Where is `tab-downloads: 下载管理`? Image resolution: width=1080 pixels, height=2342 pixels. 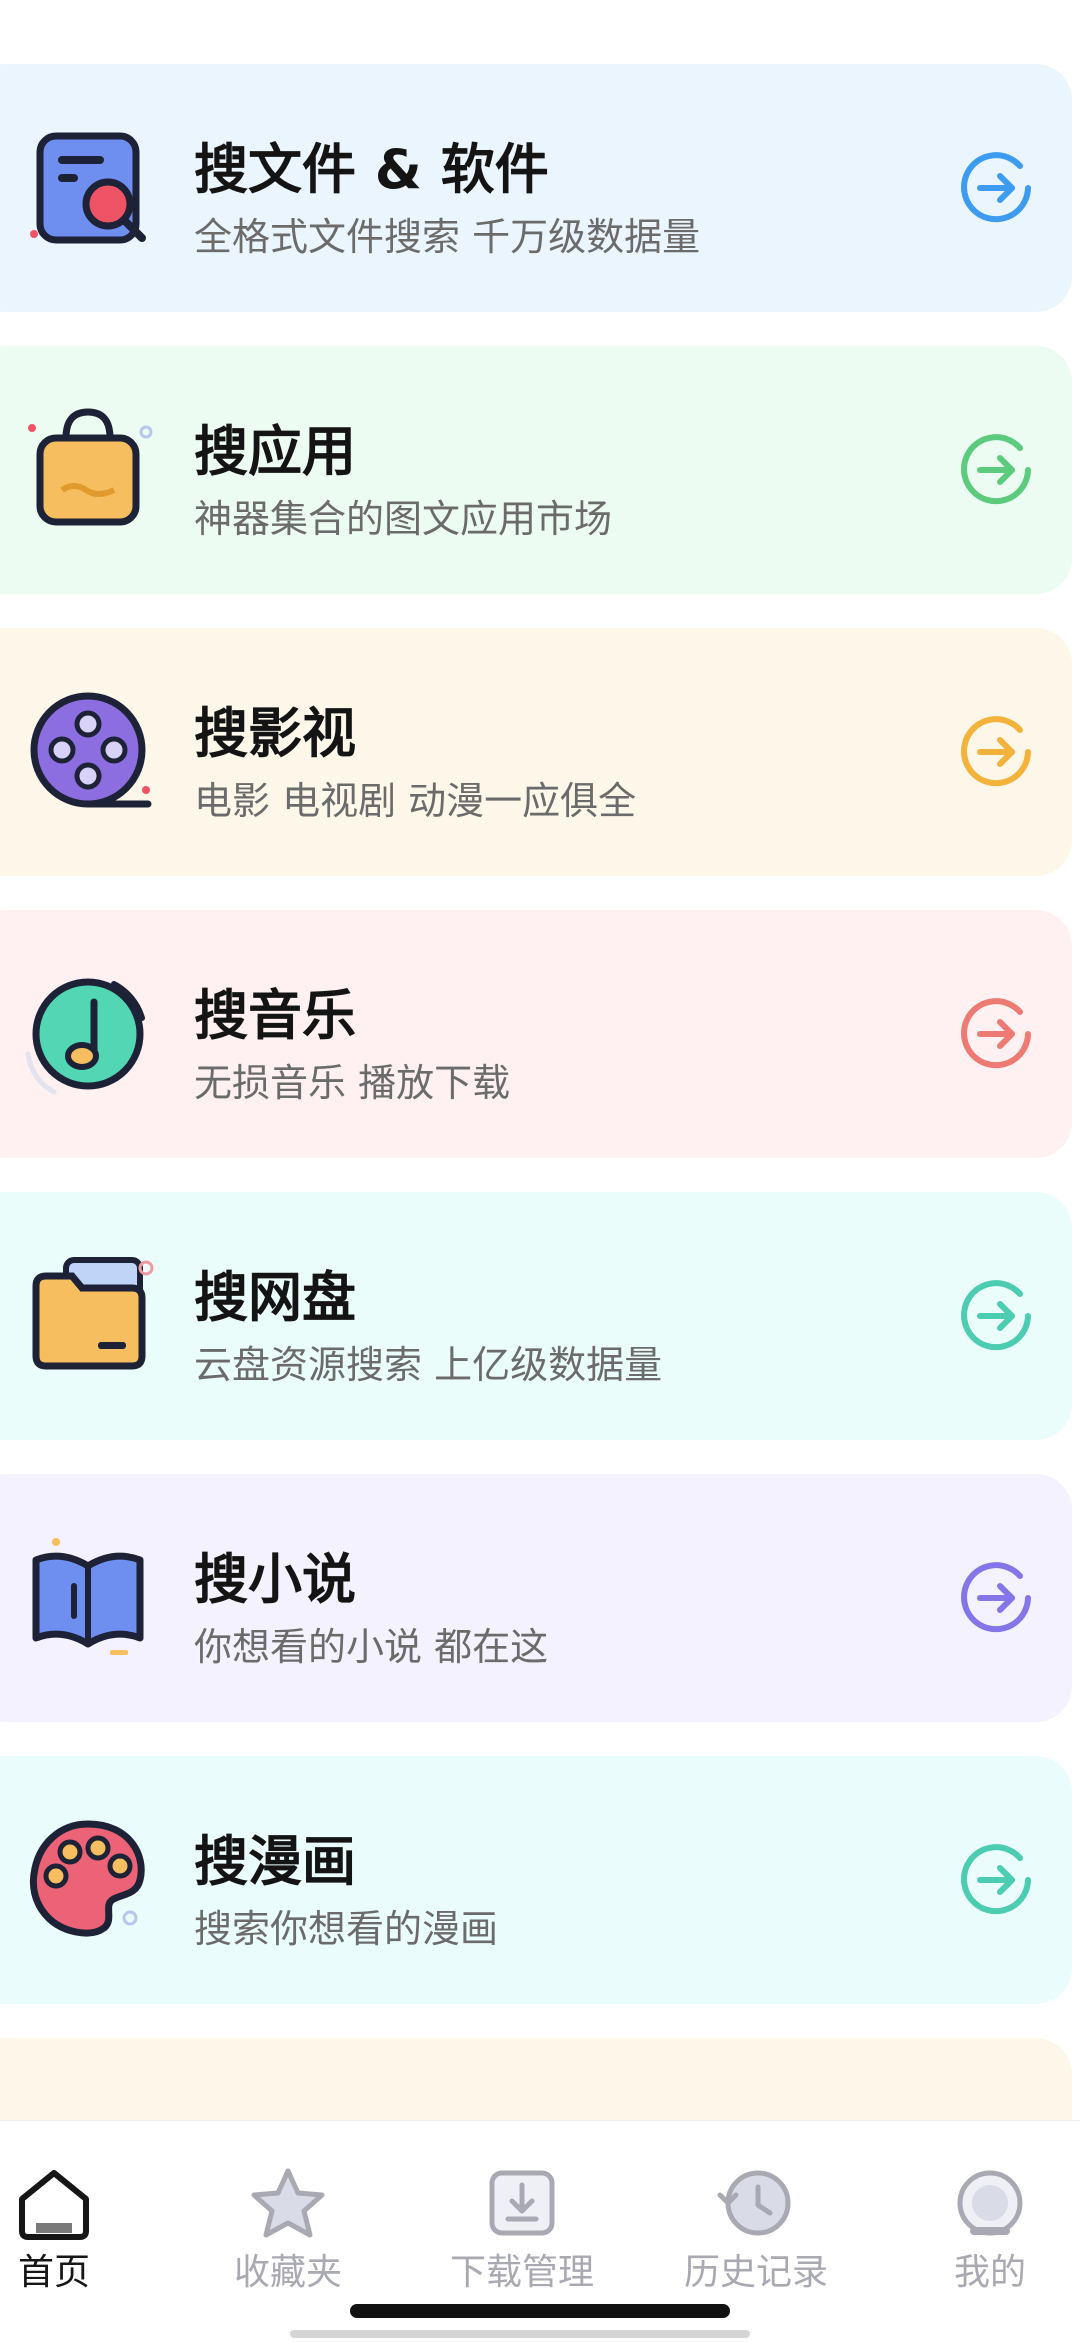 tab-downloads: 下载管理 is located at coordinates (522, 2221).